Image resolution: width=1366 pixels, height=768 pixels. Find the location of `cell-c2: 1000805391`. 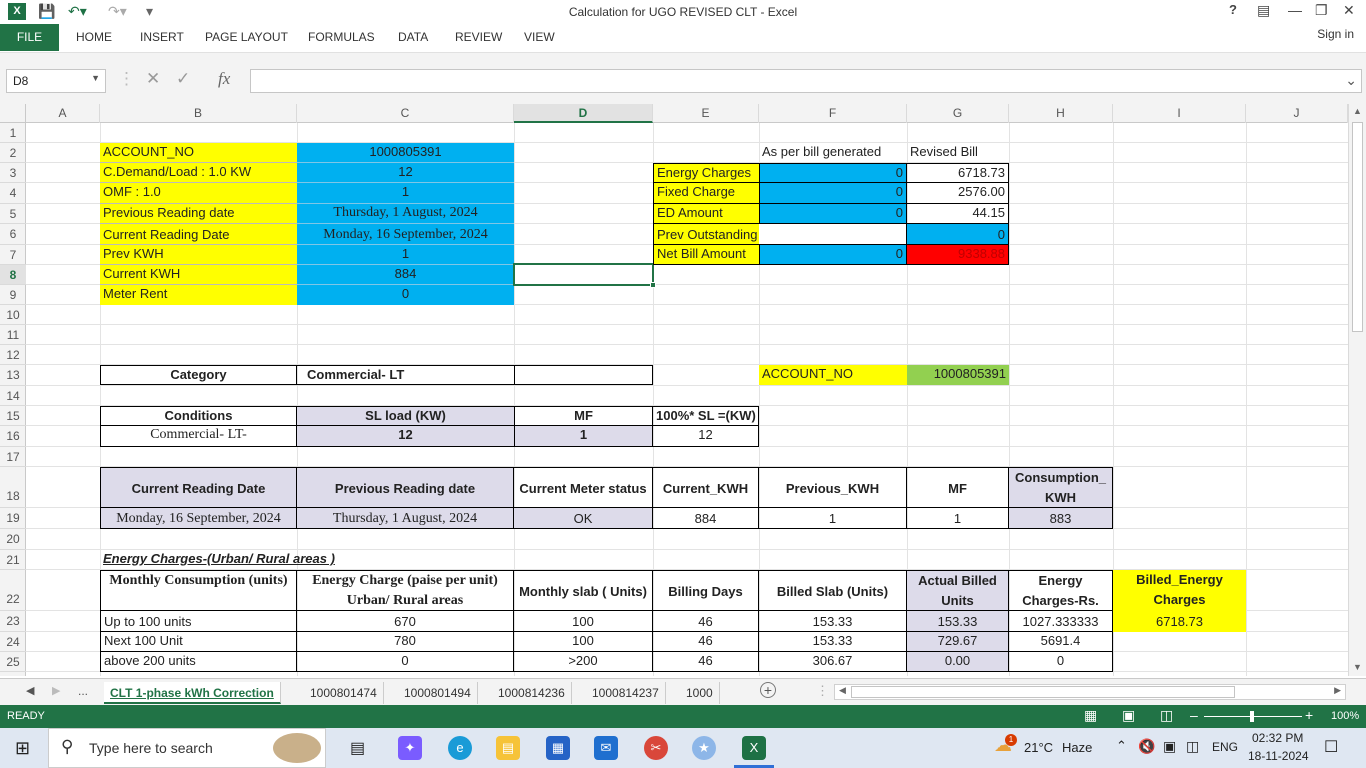

cell-c2: 1000805391 is located at coordinates (405, 153).